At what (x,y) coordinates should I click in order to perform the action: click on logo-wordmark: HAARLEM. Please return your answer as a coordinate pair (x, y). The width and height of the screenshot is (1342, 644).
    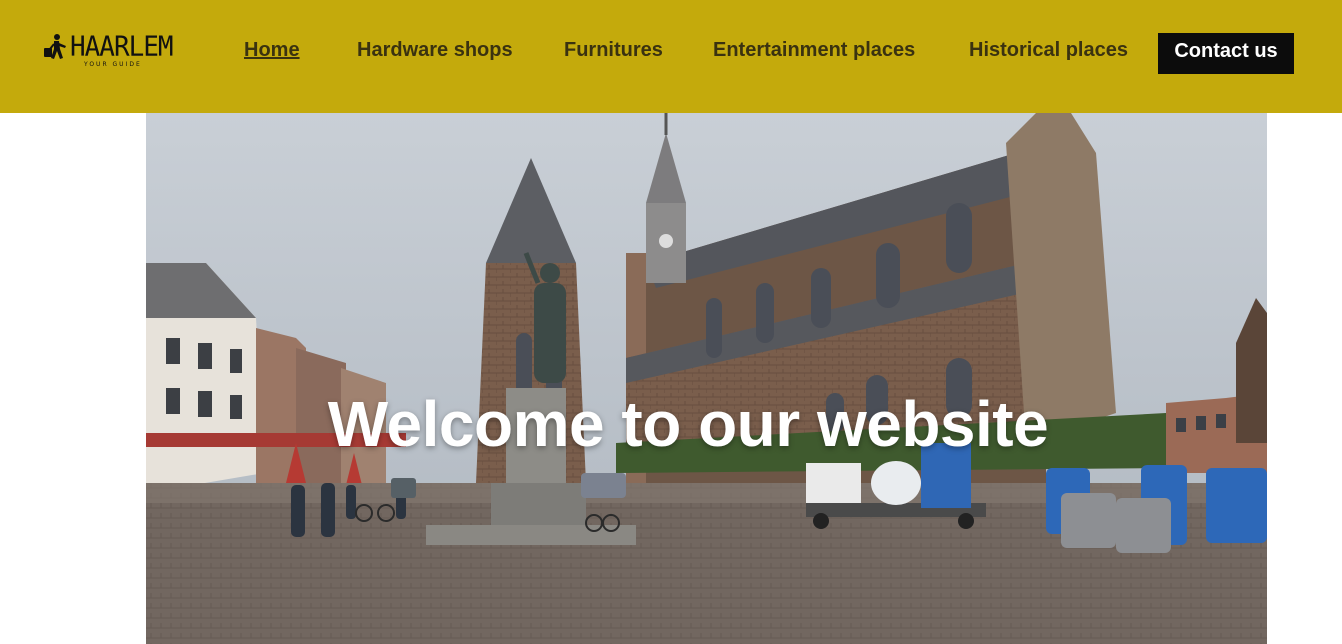
    Looking at the image, I should click on (122, 47).